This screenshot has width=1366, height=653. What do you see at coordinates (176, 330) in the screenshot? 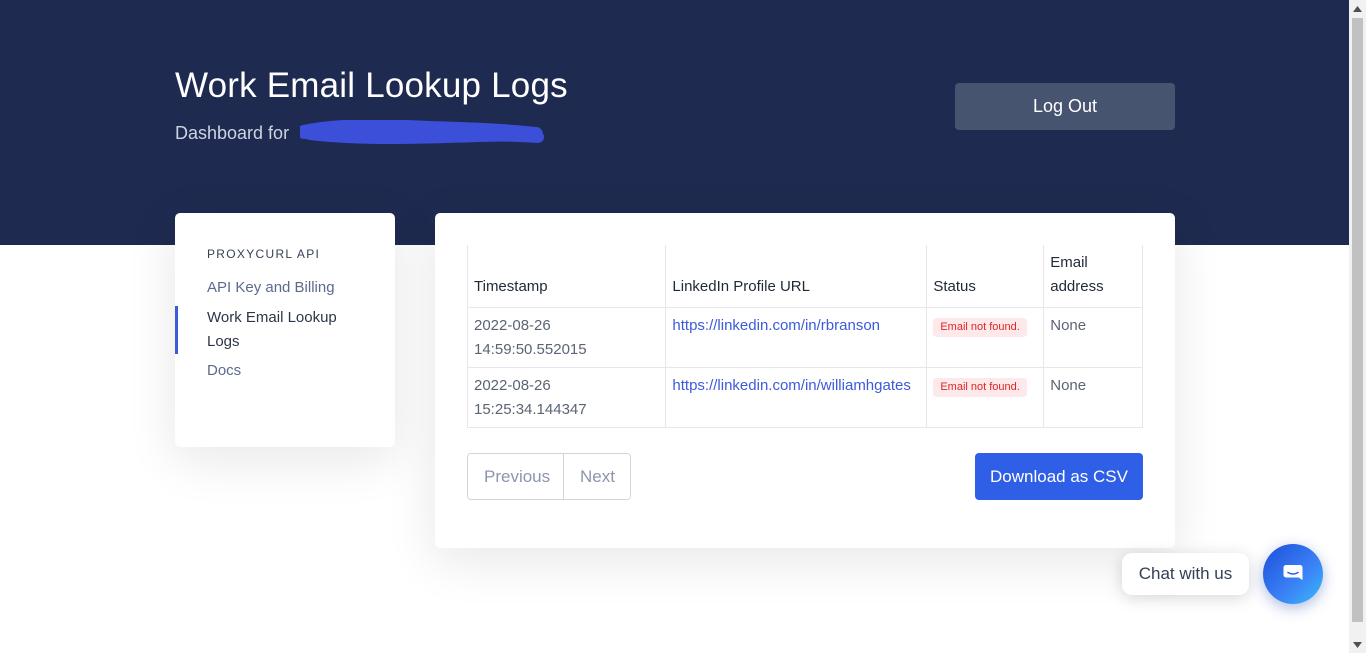
I see `active-indicator` at bounding box center [176, 330].